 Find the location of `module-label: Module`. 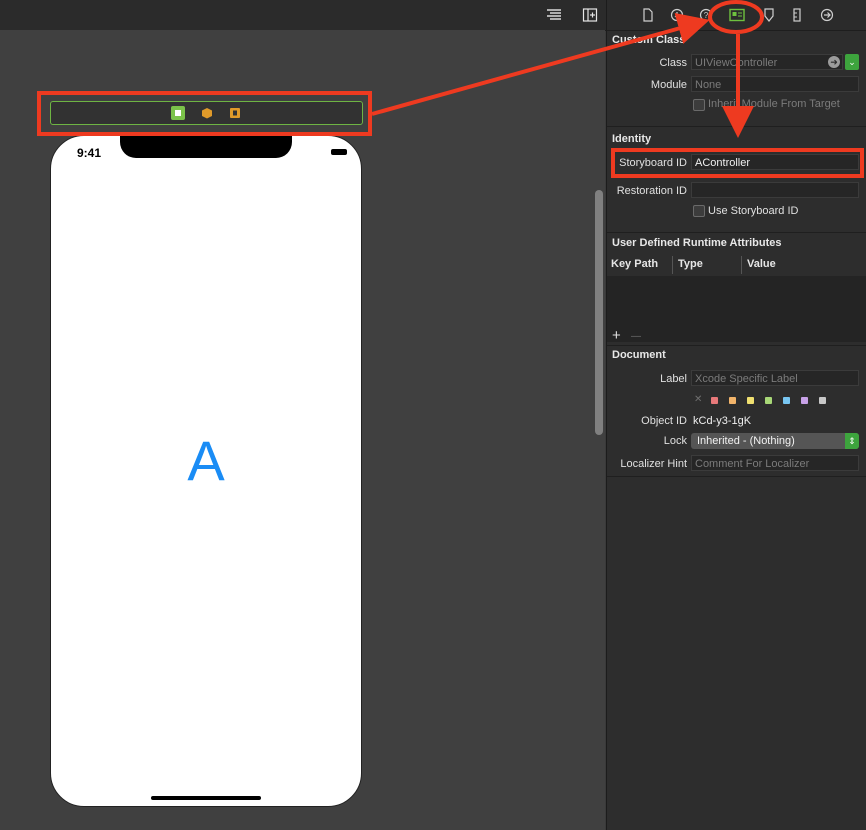

module-label: Module is located at coordinates (668, 85).